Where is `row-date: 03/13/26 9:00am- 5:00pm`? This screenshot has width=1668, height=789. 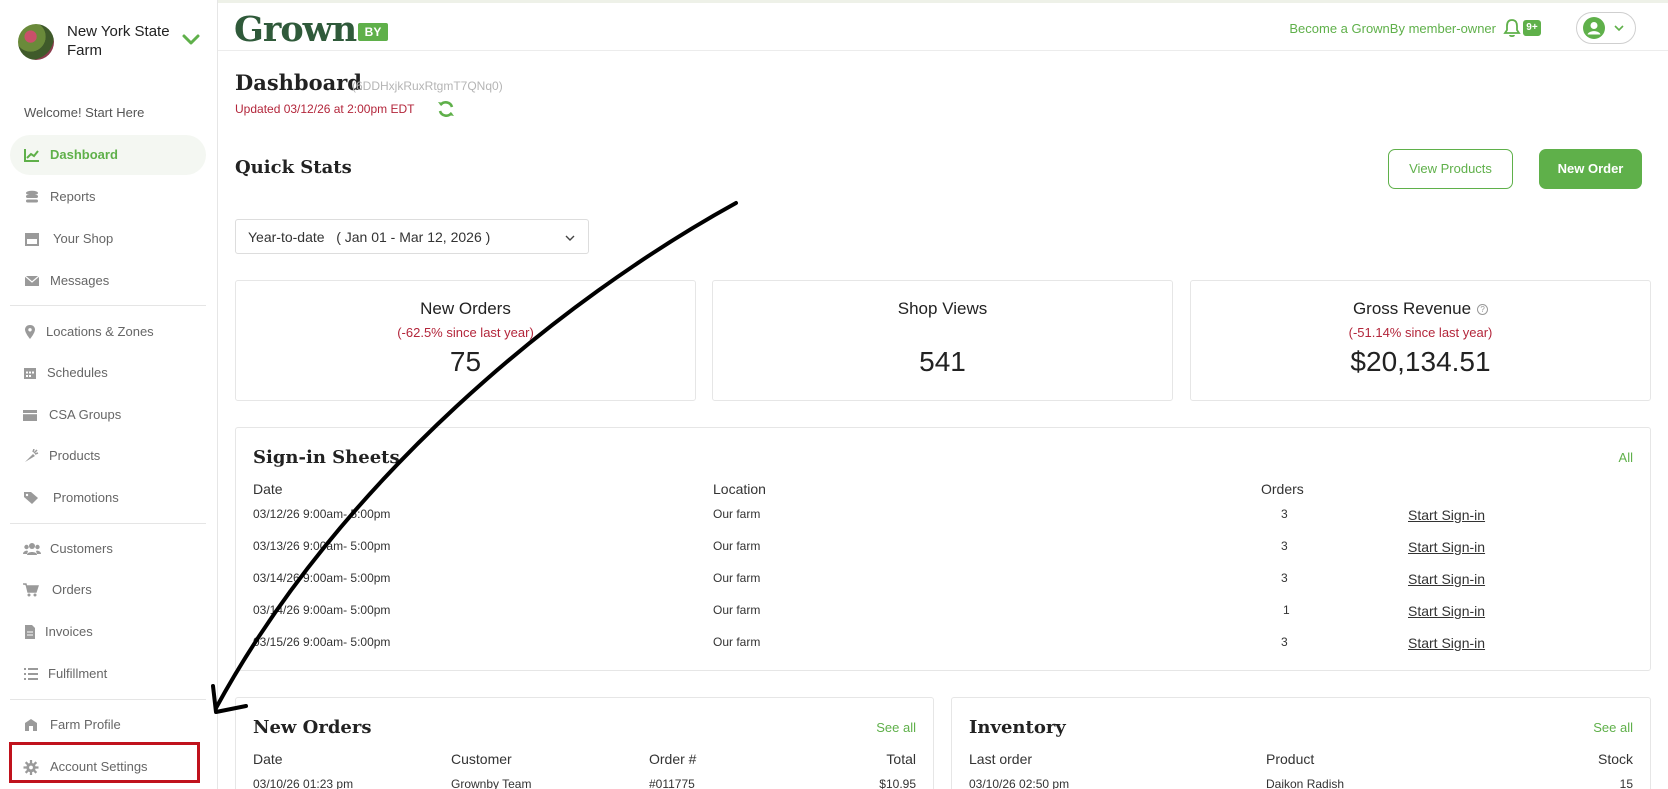 row-date: 03/13/26 9:00am- 5:00pm is located at coordinates (322, 546).